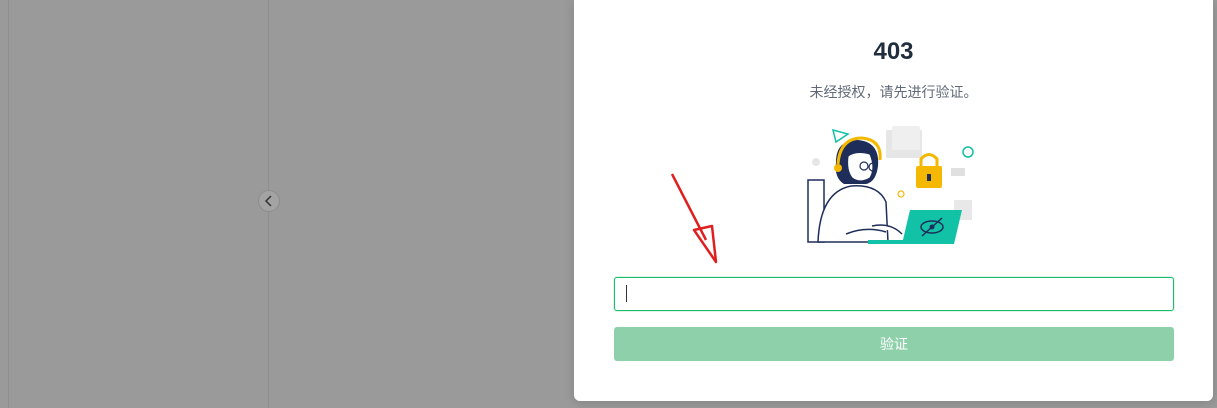  Describe the element at coordinates (929, 177) in the screenshot. I see `lock-keyhole` at that location.